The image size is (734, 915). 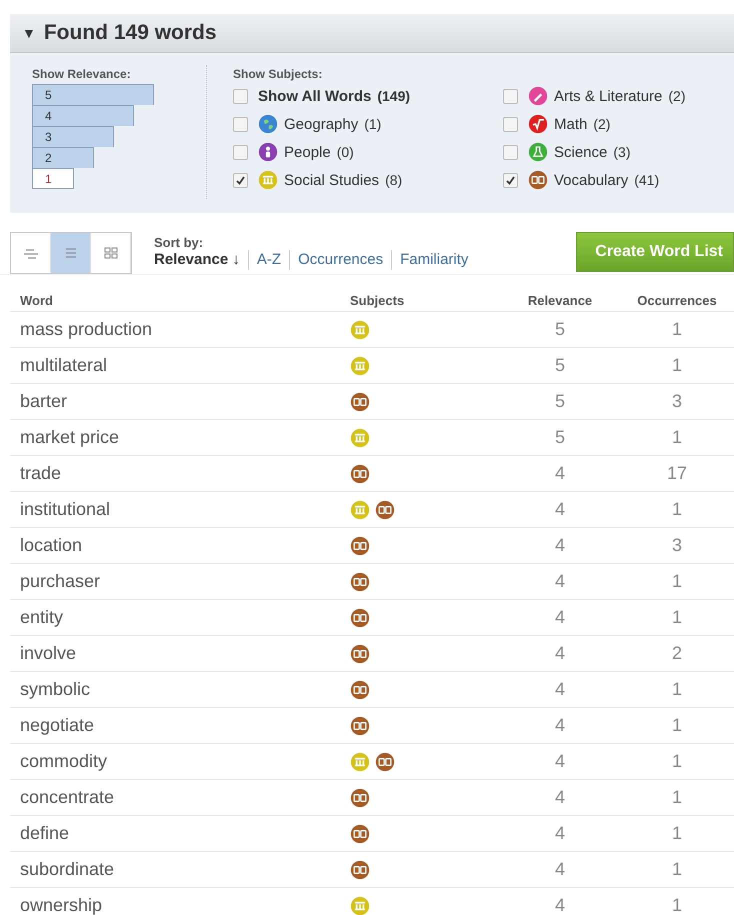 What do you see at coordinates (53, 178) in the screenshot?
I see `relevance-level: 1` at bounding box center [53, 178].